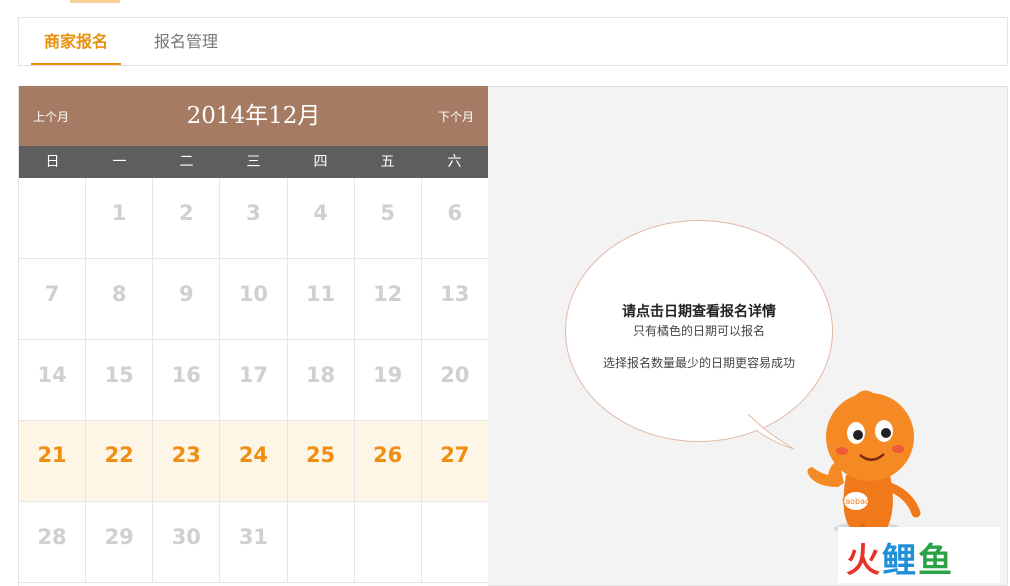 This screenshot has width=1010, height=586. I want to click on next-month-button: 下个月, so click(456, 117).